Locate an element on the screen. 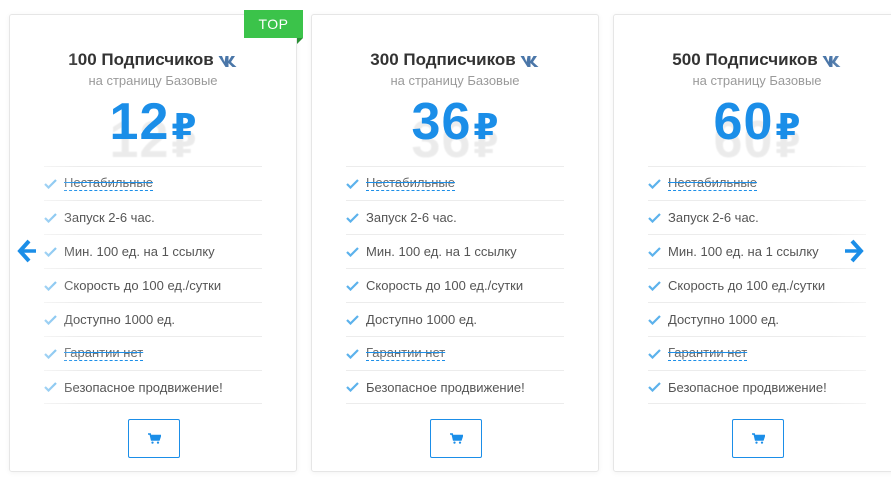 The width and height of the screenshot is (891, 483). plan-price: 36₽ 36₽ is located at coordinates (455, 131).